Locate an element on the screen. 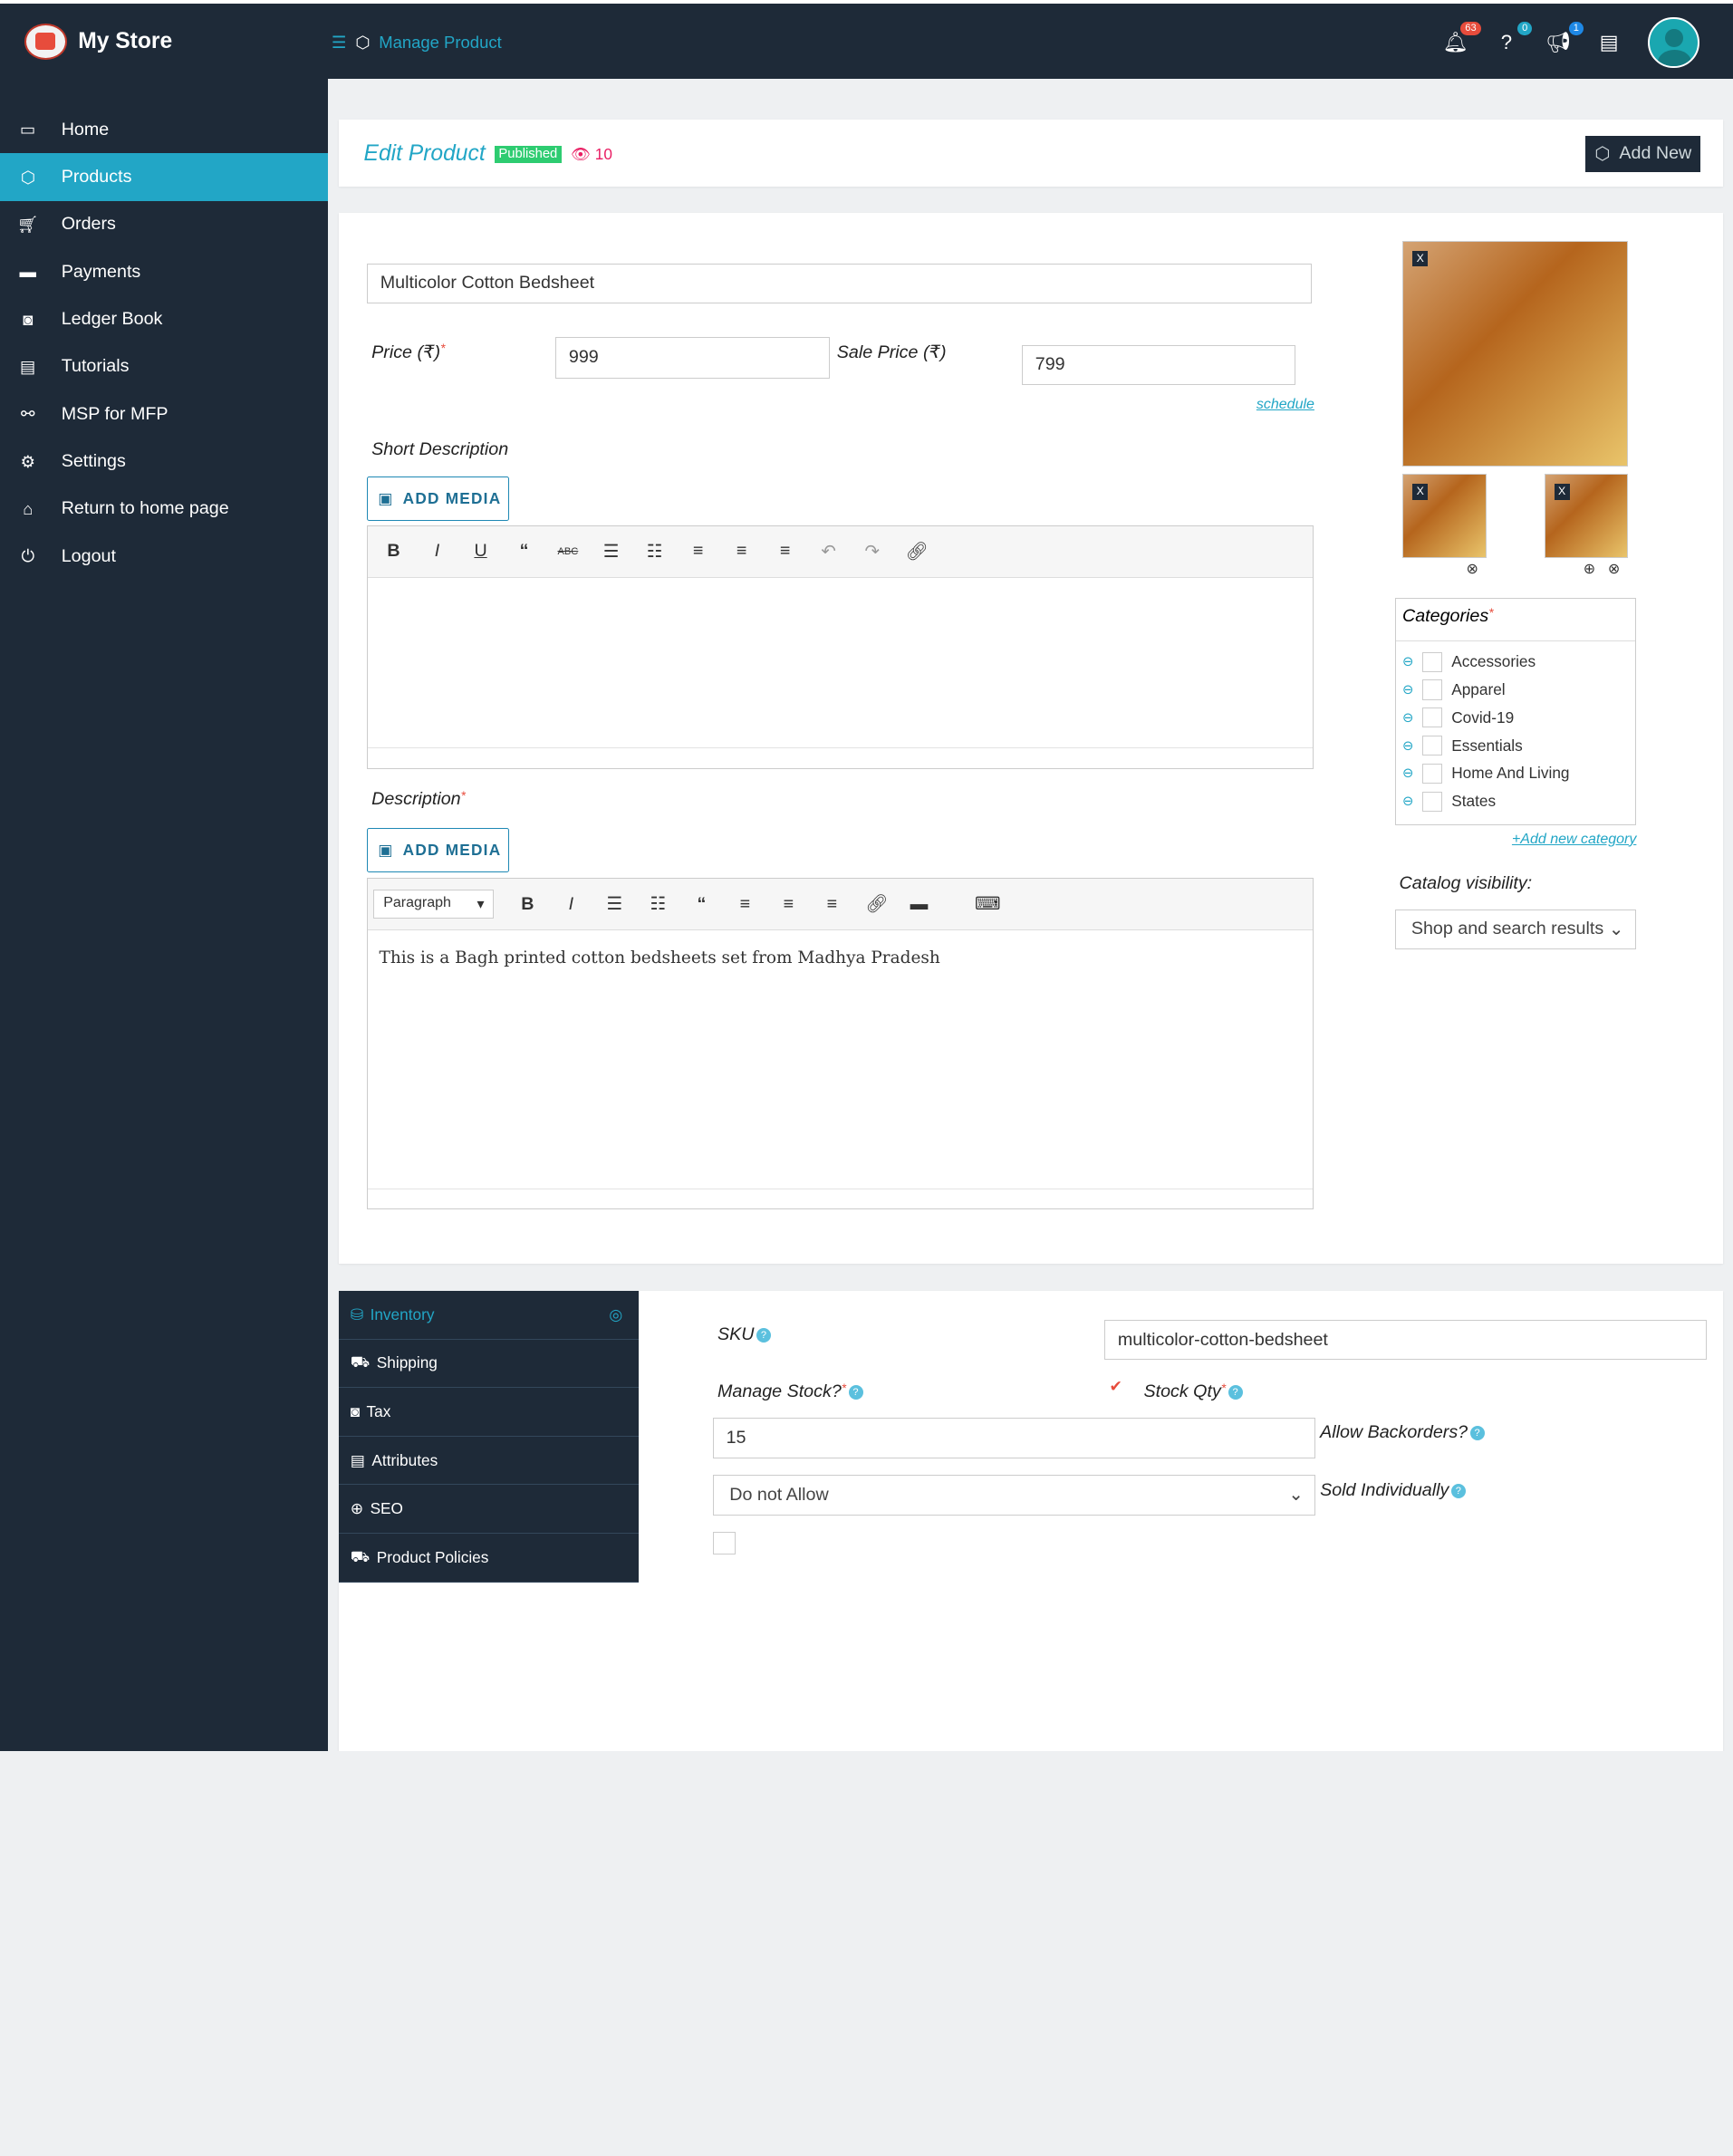 This screenshot has height=2156, width=1733. keyboard-icon: ⌨︎ is located at coordinates (988, 904).